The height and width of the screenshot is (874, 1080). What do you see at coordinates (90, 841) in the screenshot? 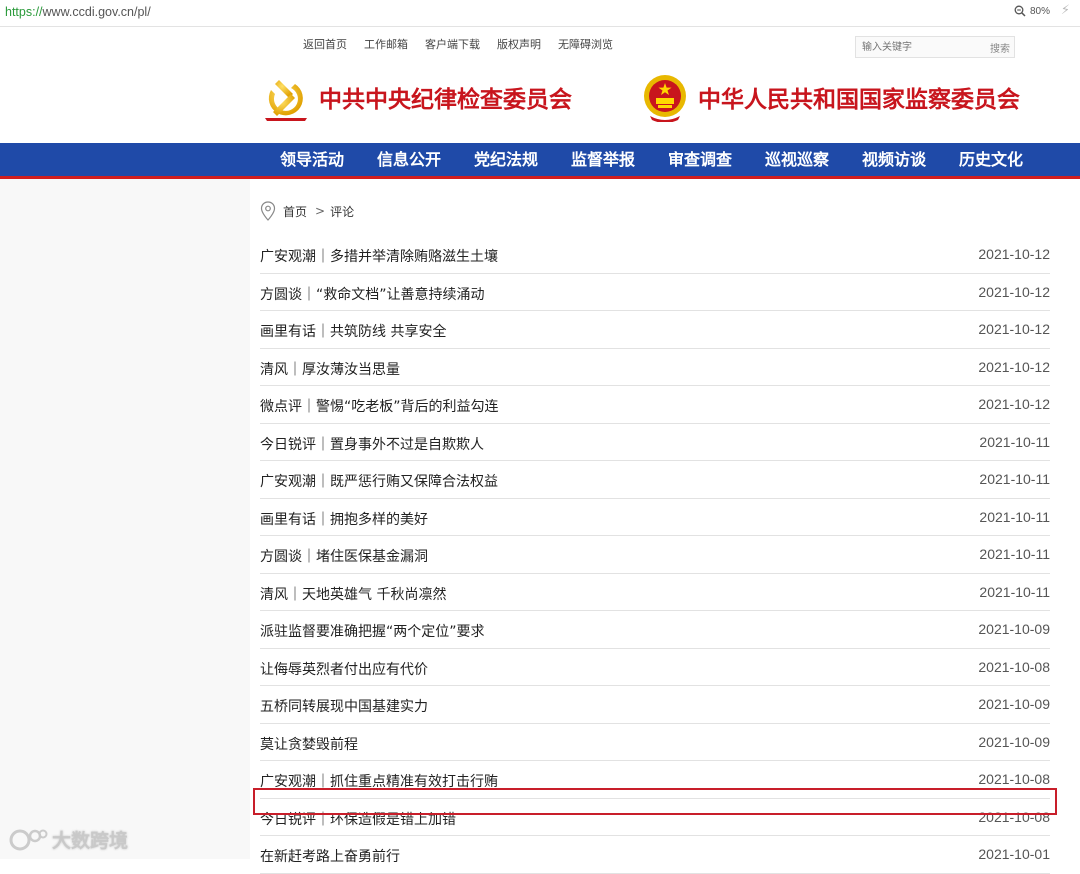
I see `watermark-text: 大数跨境` at bounding box center [90, 841].